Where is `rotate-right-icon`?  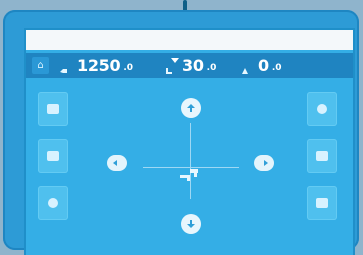
rotate-right-icon is located at coordinates (266, 163).